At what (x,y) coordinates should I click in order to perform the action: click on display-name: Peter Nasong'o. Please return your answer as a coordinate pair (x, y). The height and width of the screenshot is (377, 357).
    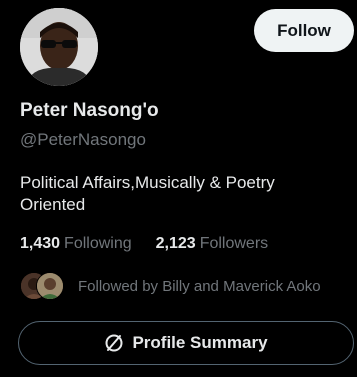
    Looking at the image, I should click on (89, 111).